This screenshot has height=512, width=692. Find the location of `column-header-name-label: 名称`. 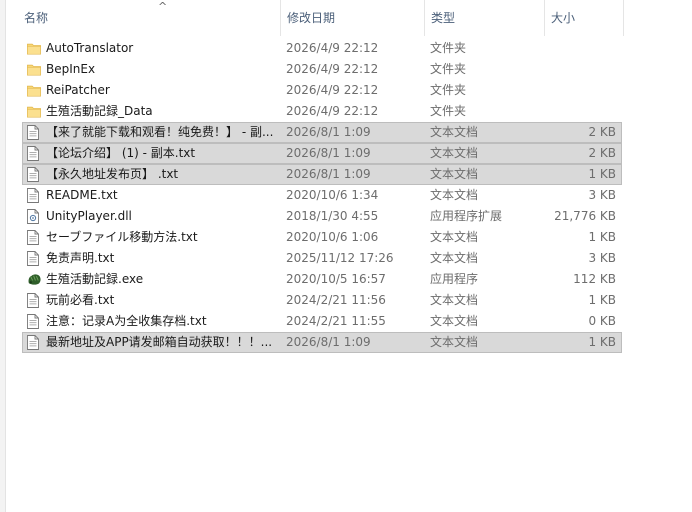

column-header-name-label: 名称 is located at coordinates (36, 18).